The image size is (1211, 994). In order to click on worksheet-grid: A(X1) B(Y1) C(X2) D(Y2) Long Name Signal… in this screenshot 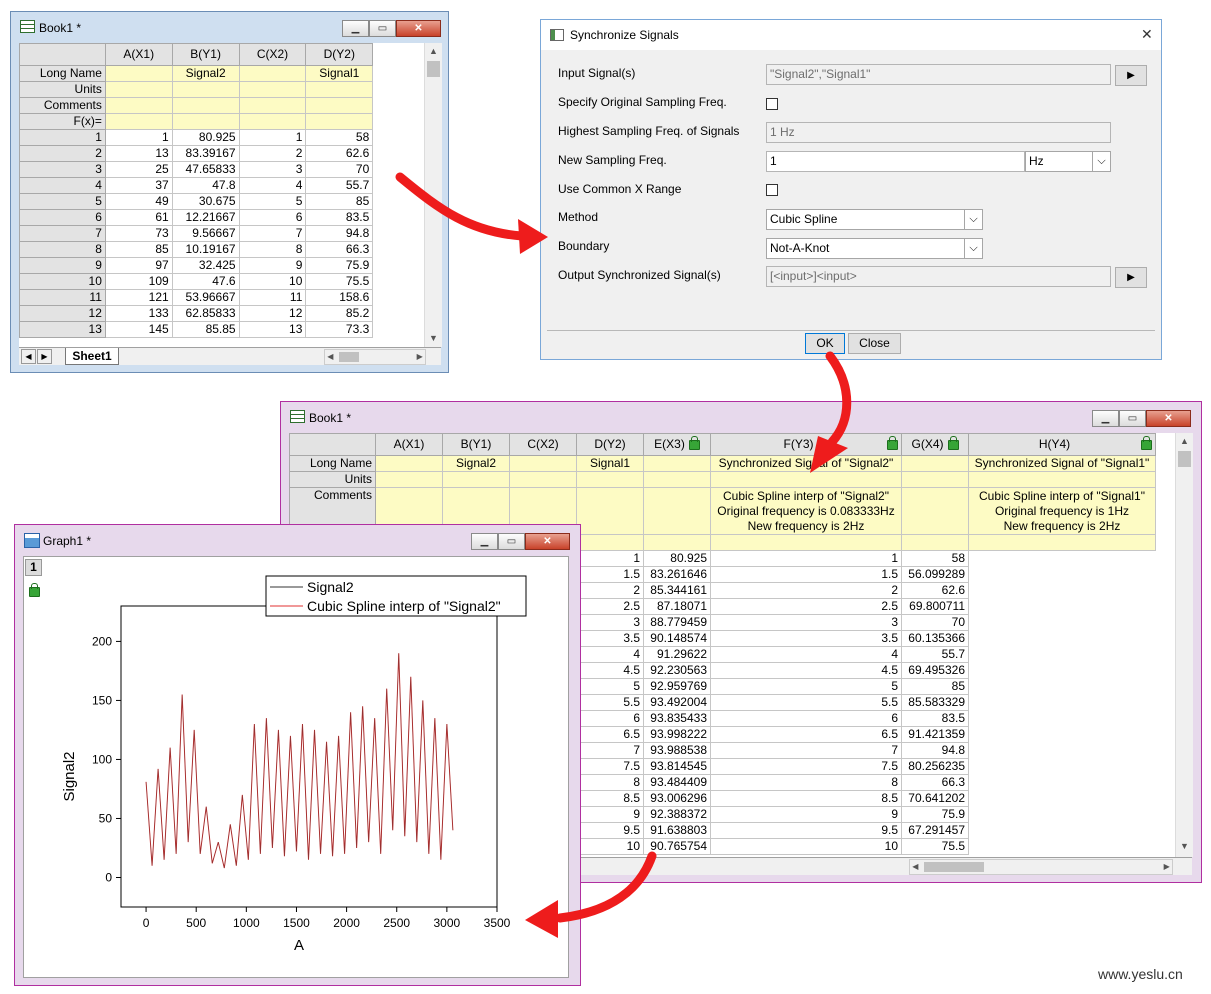, I will do `click(221, 195)`.